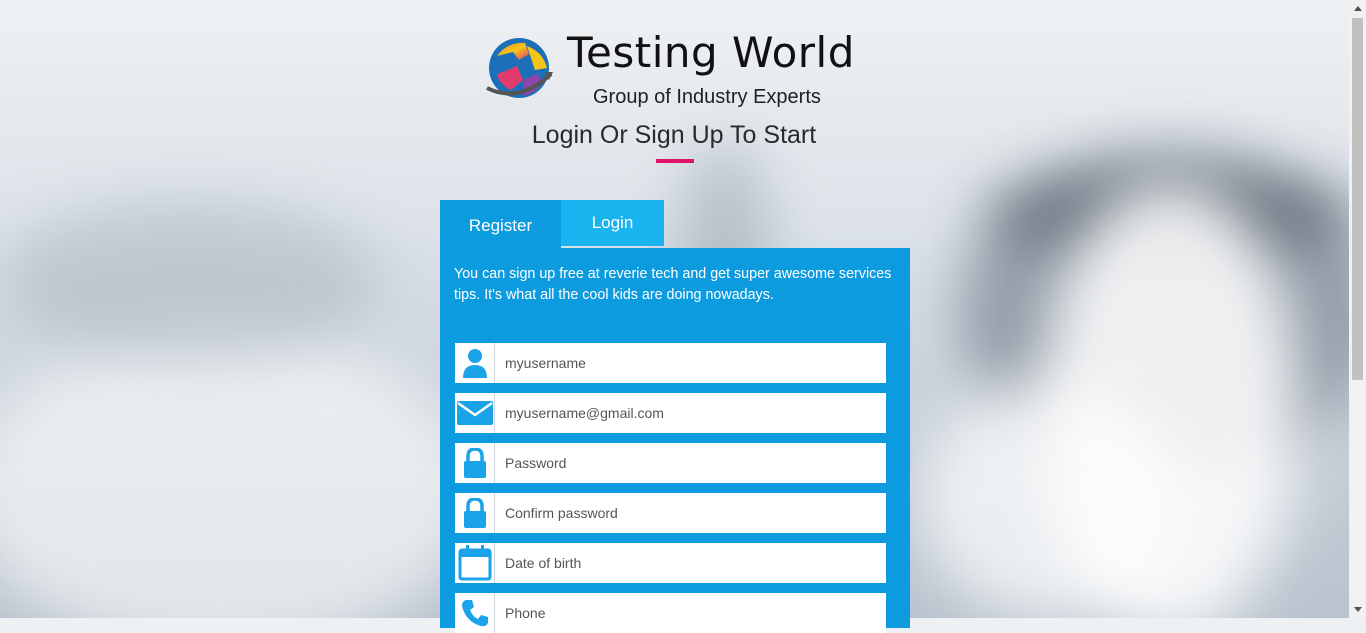  Describe the element at coordinates (692, 413) in the screenshot. I see `email-input` at that location.